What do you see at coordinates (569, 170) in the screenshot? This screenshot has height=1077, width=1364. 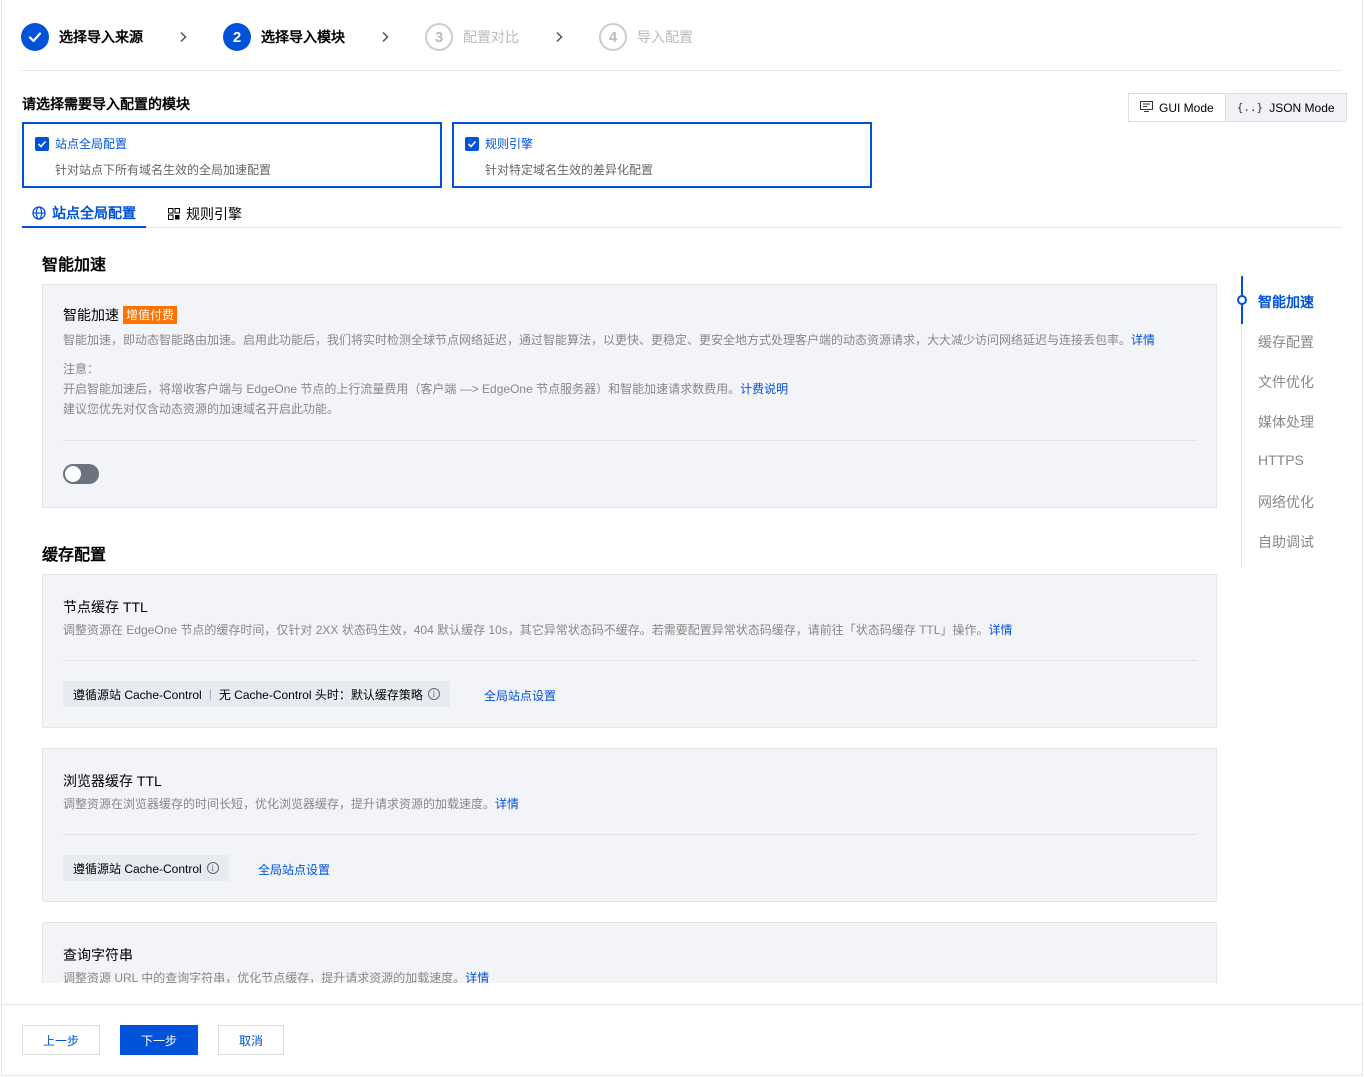 I see `module-desc: 针对特定域名生效的差异化配置` at bounding box center [569, 170].